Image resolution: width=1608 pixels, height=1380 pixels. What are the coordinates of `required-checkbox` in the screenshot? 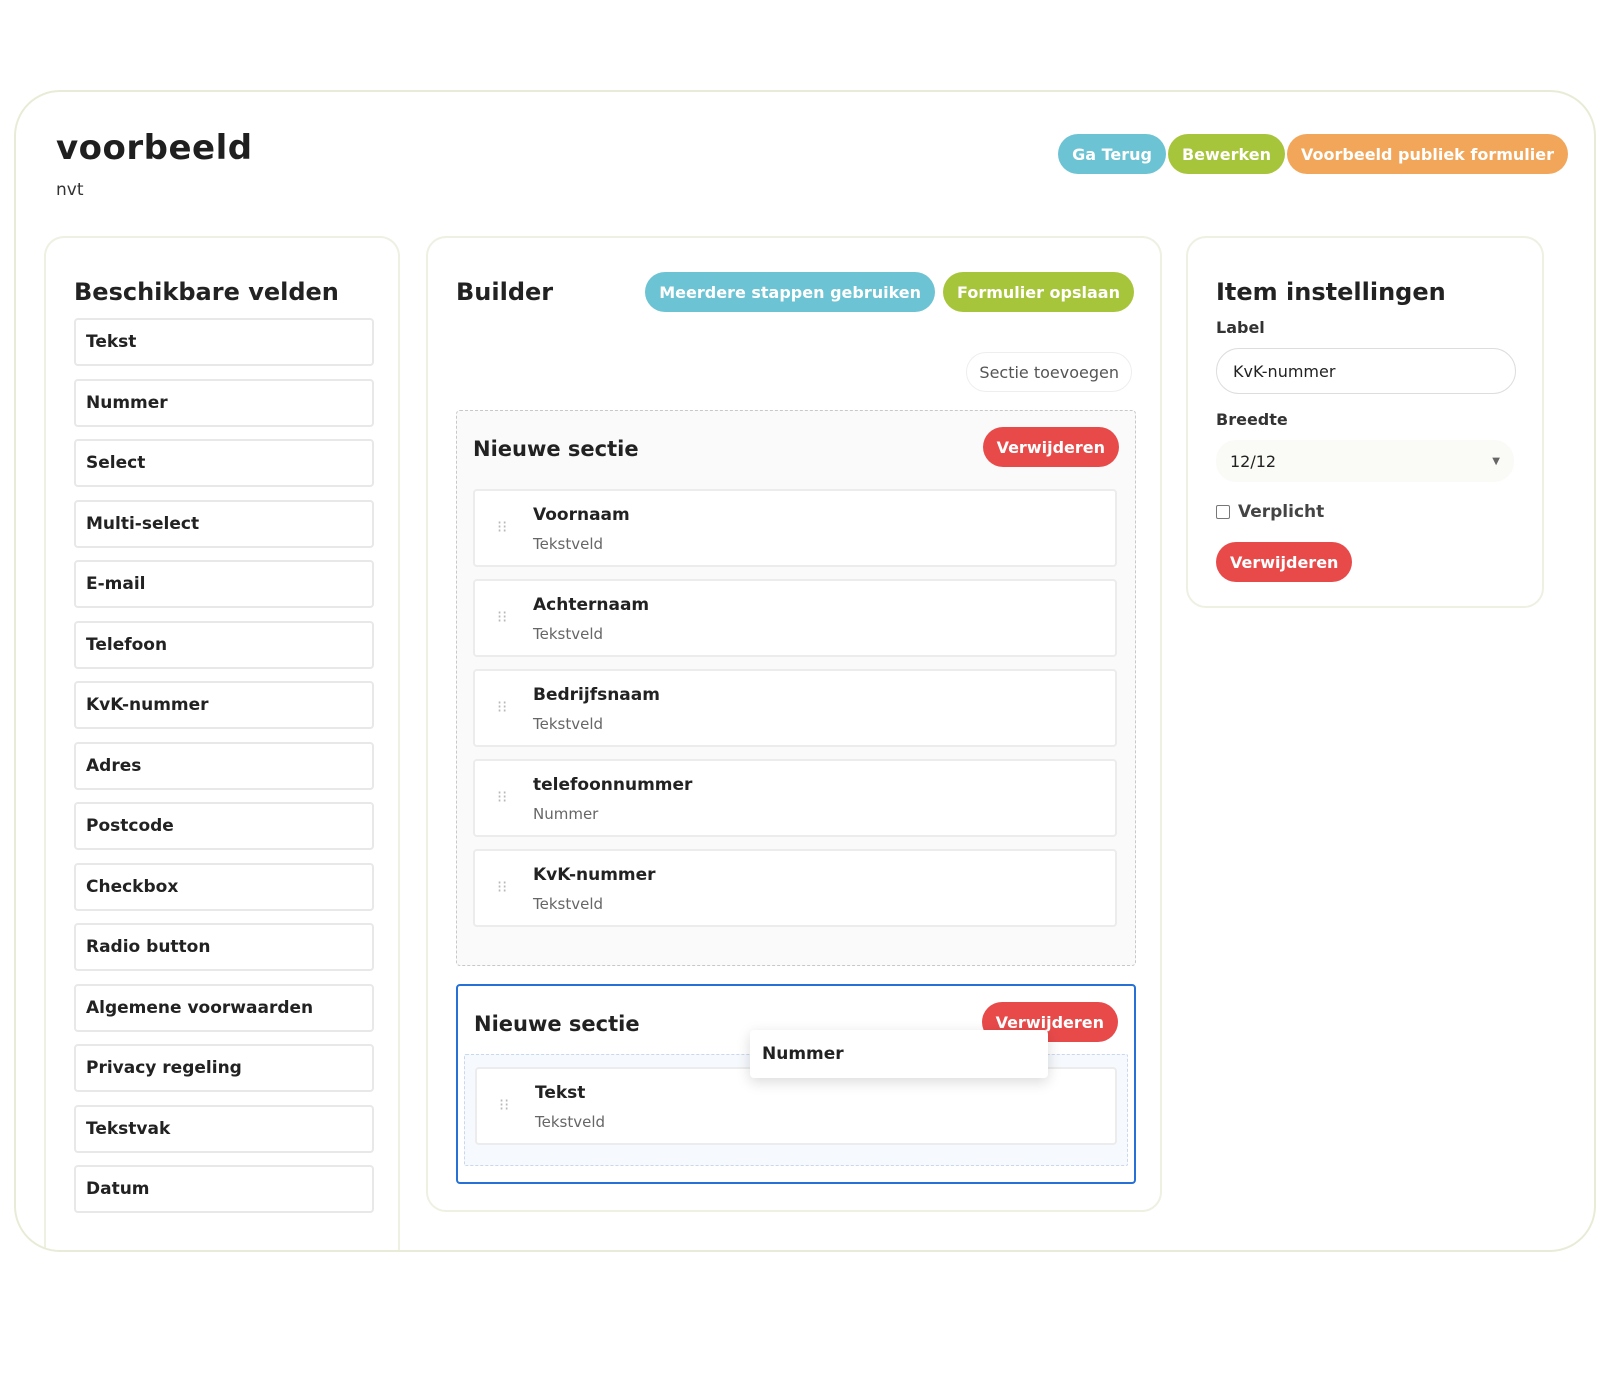 It's located at (1223, 512).